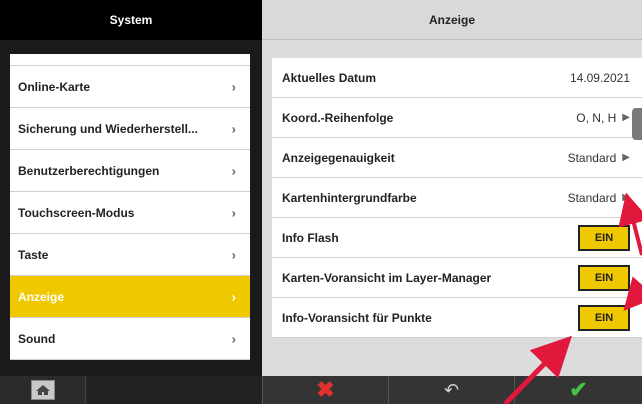 This screenshot has width=642, height=404. What do you see at coordinates (357, 317) in the screenshot?
I see `setting-label: Info-Voransicht für Punkte` at bounding box center [357, 317].